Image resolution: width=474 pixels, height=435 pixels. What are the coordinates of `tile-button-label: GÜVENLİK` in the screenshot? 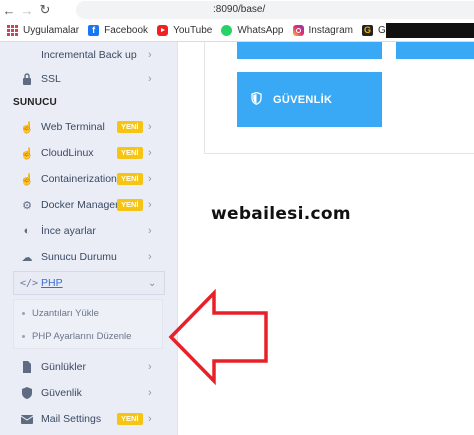 It's located at (303, 99).